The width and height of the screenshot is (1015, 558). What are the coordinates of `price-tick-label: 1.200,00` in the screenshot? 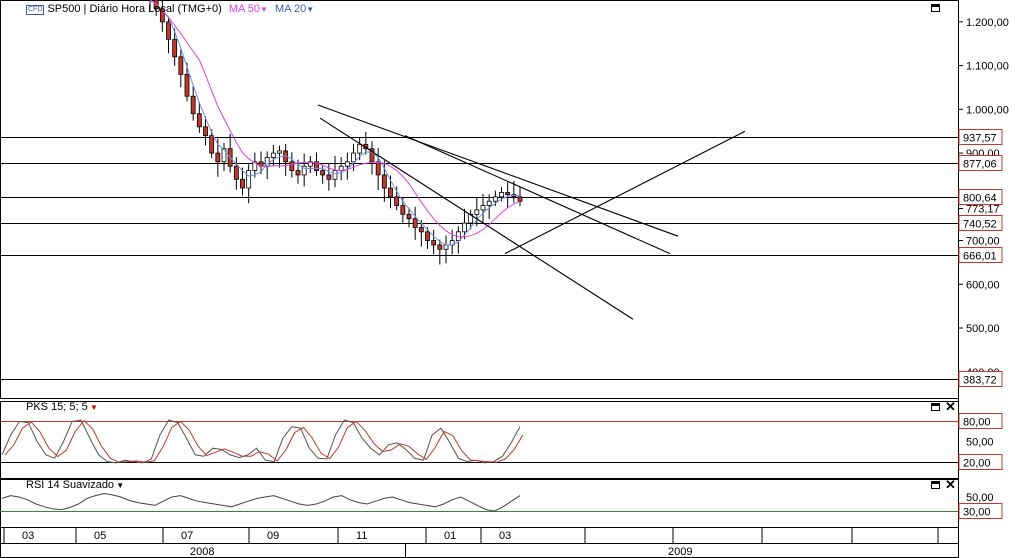 It's located at (987, 23).